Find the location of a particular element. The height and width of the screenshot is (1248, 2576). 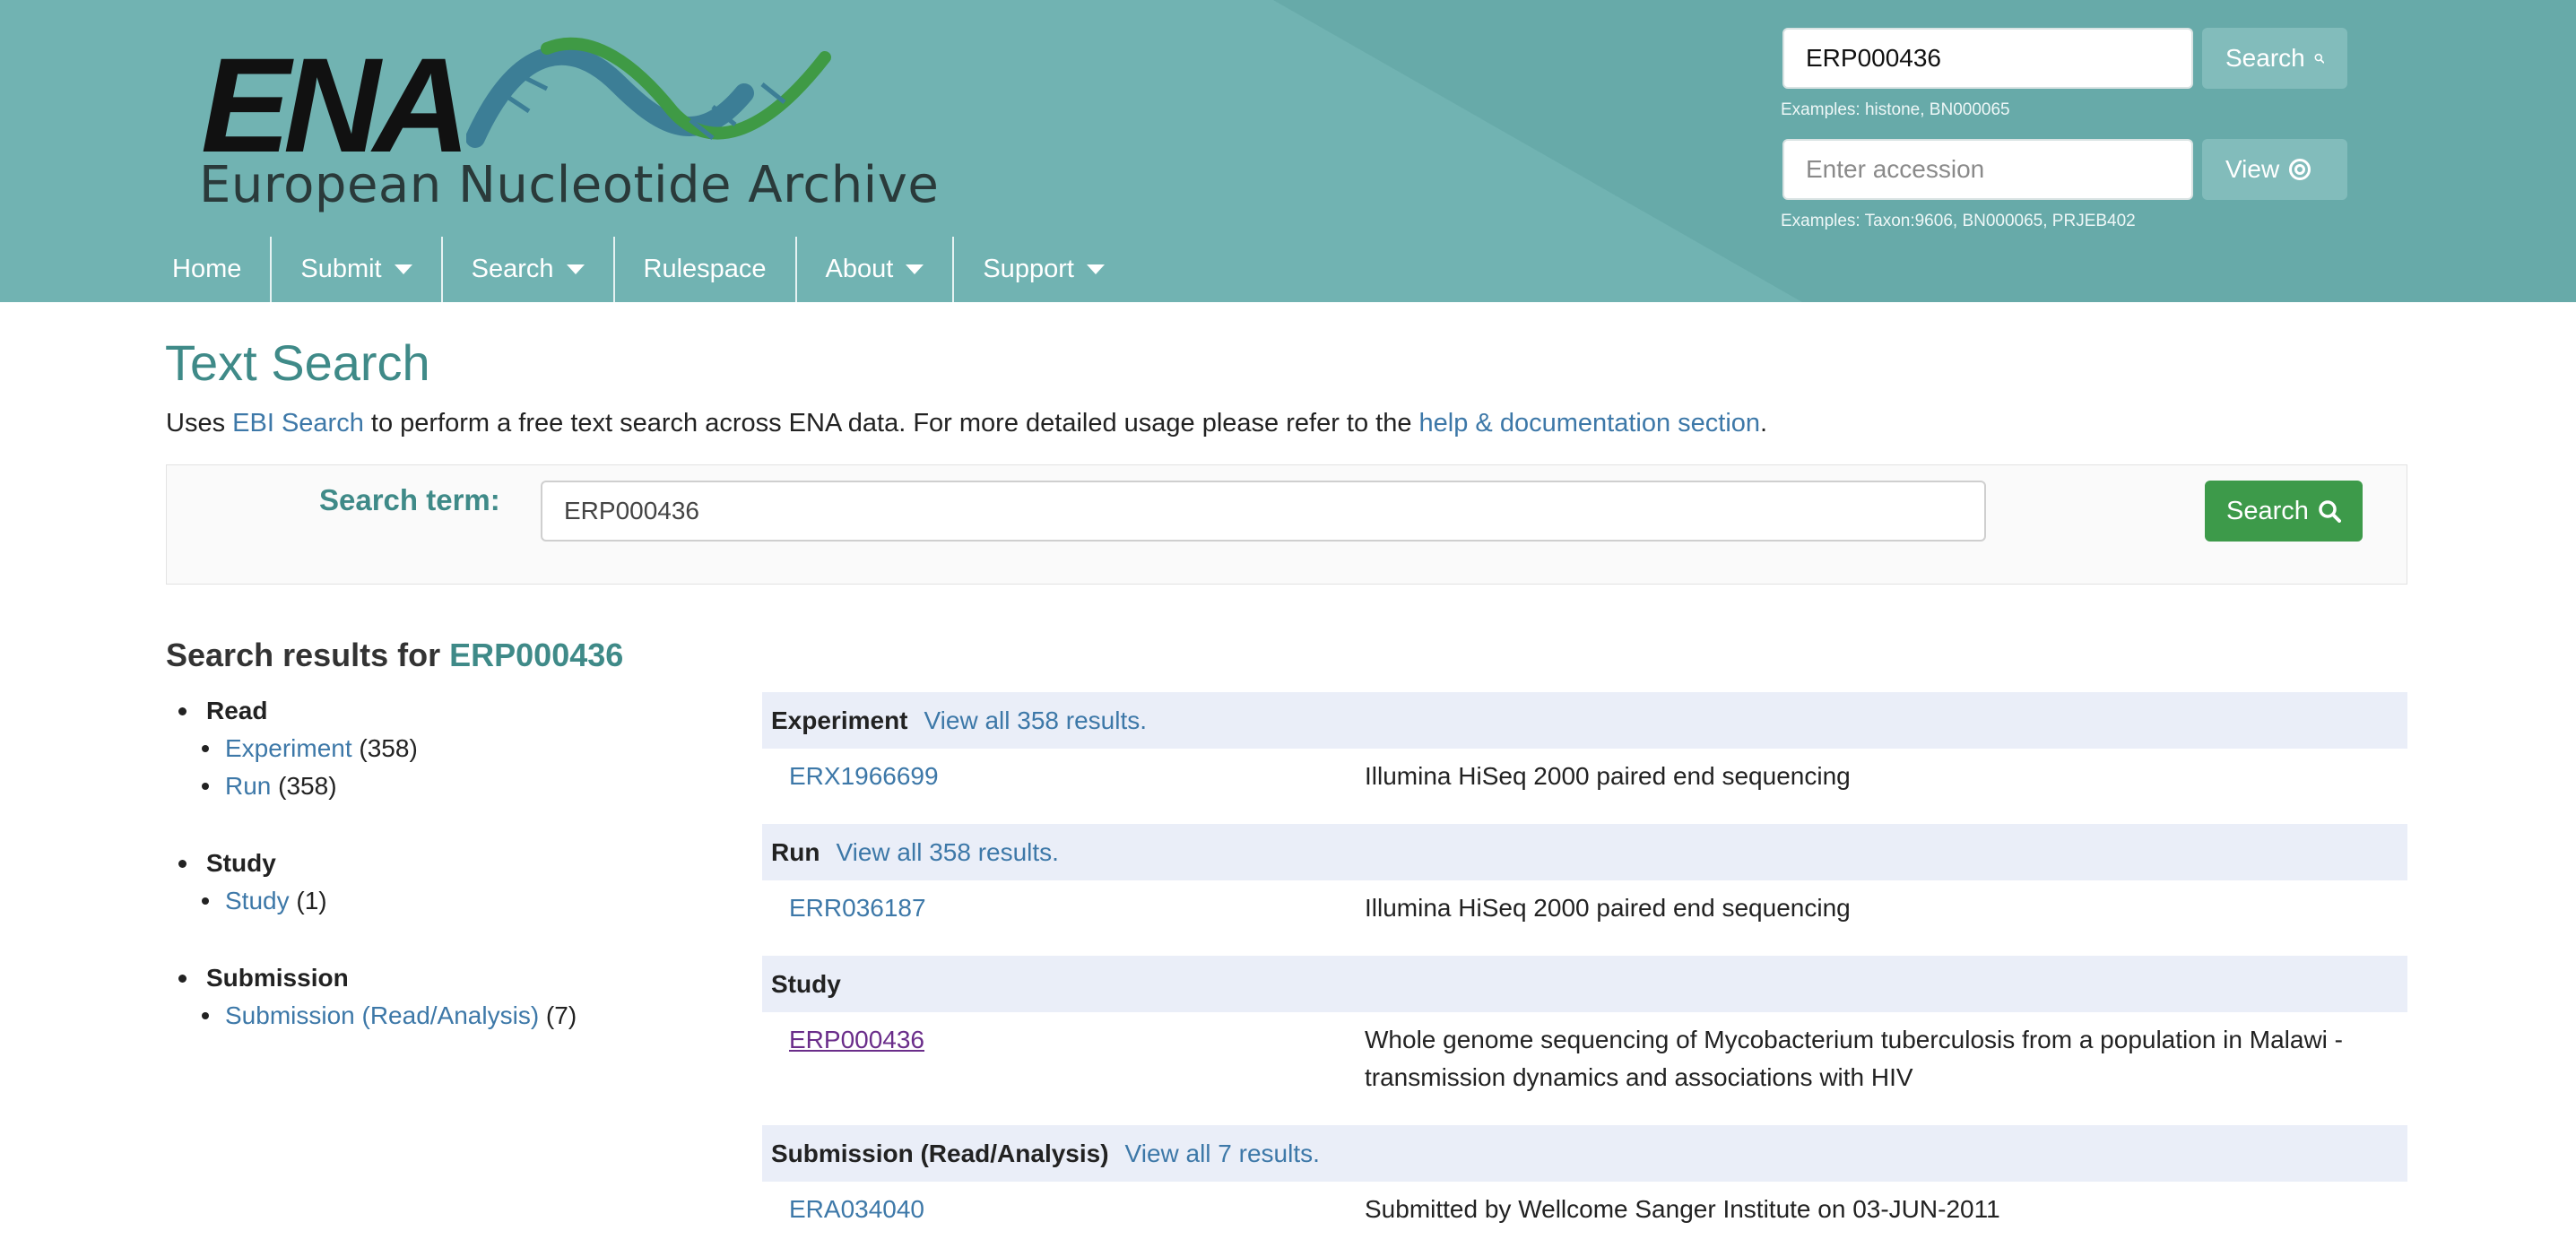

search-submit-button: Search is located at coordinates (2284, 512).